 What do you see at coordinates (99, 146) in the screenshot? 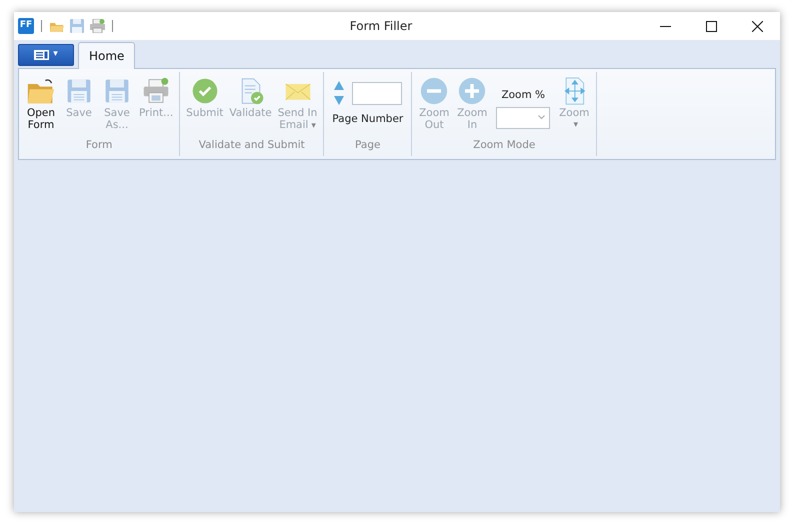
I see `group-label: Form` at bounding box center [99, 146].